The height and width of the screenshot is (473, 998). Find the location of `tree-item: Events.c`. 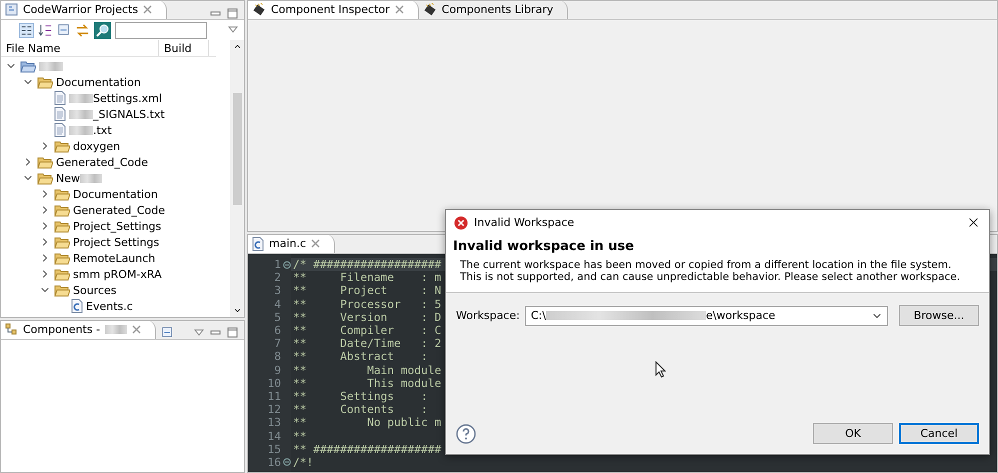

tree-item: Events.c is located at coordinates (109, 306).